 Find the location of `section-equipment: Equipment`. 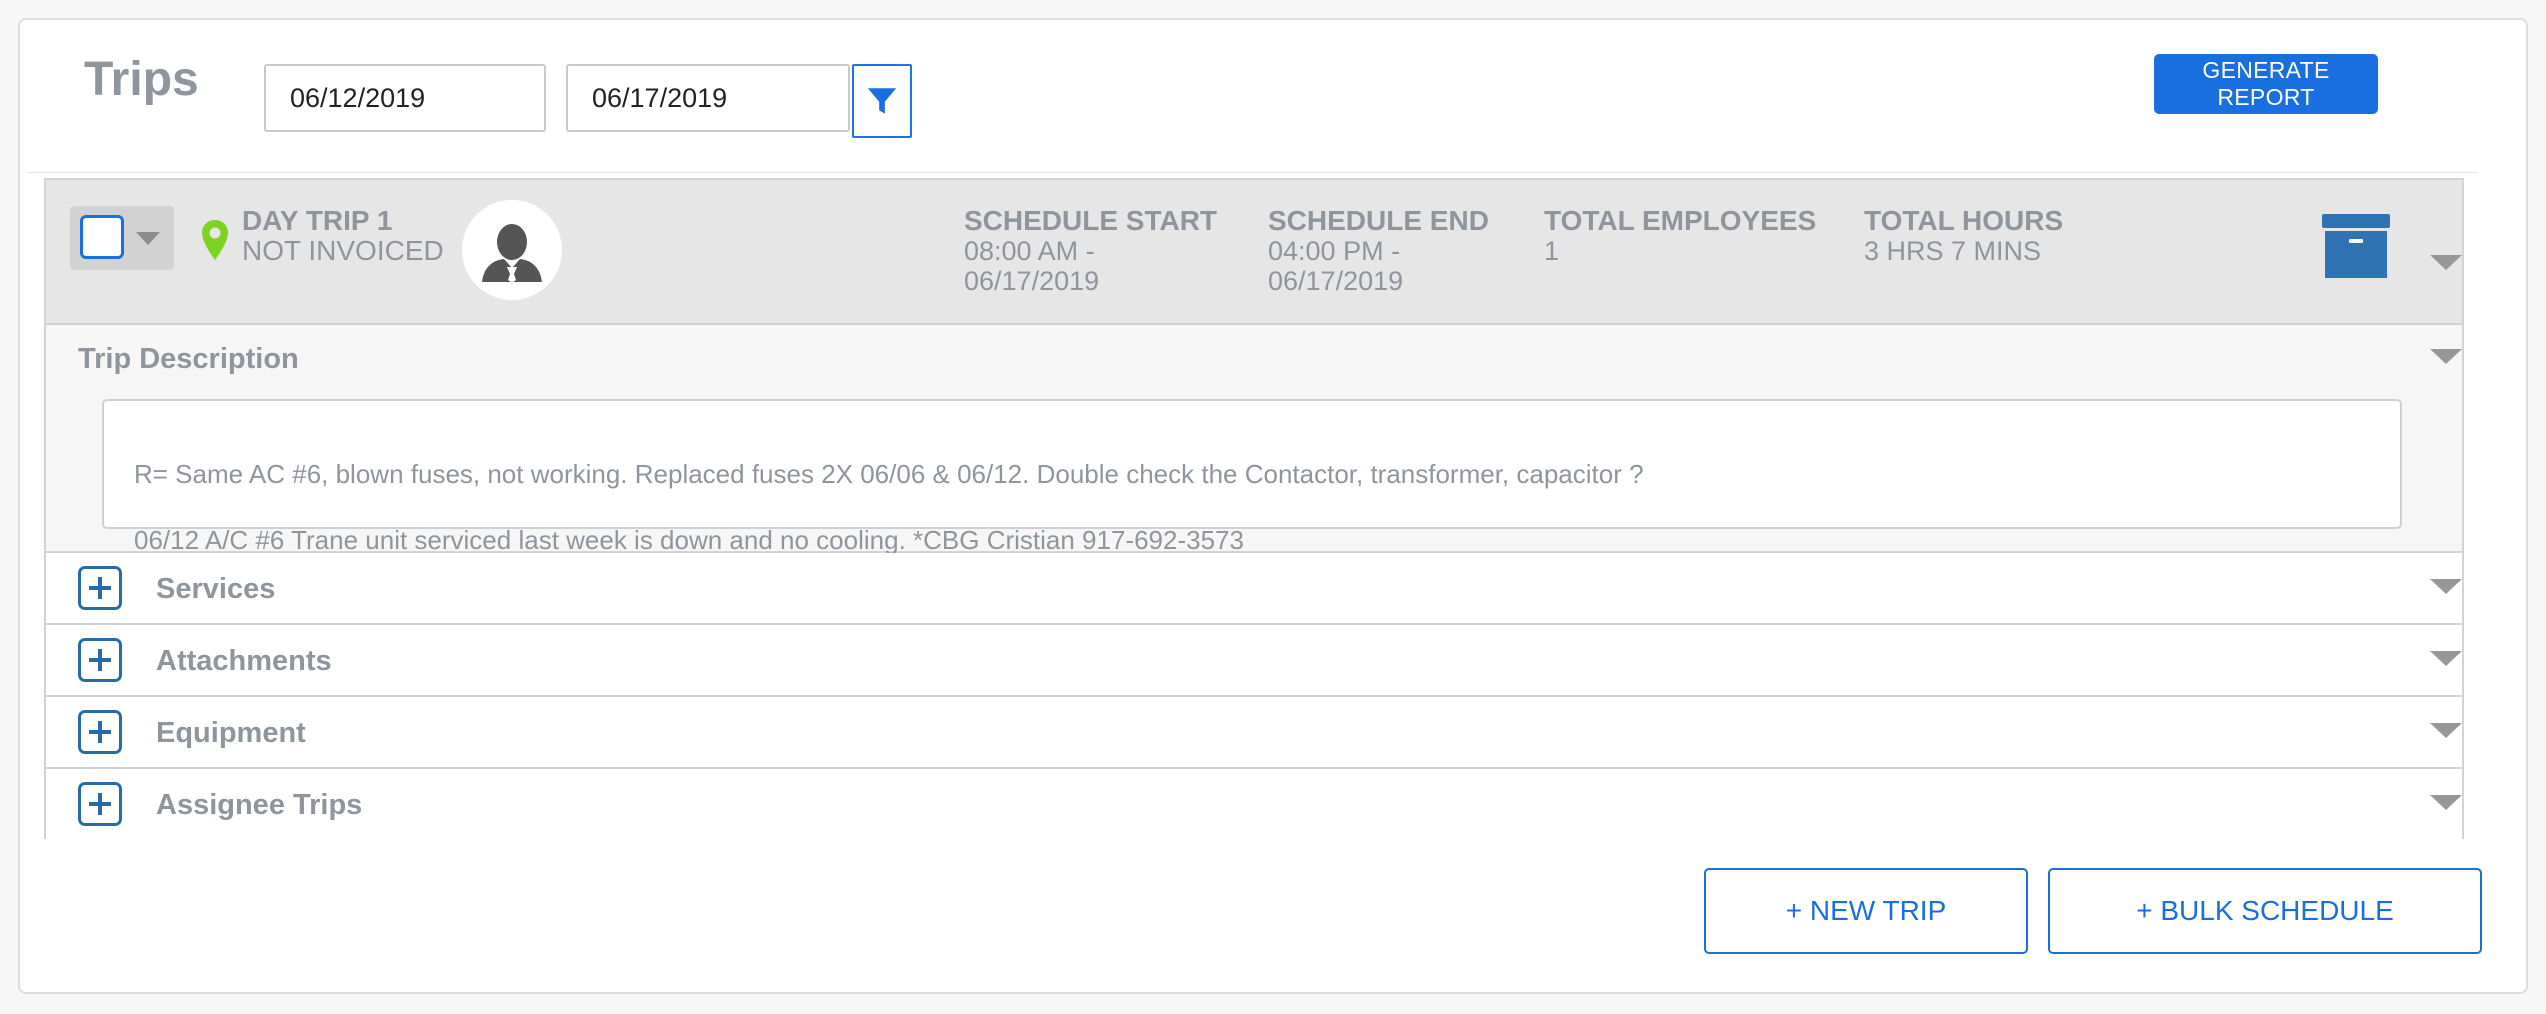

section-equipment: Equipment is located at coordinates (1254, 733).